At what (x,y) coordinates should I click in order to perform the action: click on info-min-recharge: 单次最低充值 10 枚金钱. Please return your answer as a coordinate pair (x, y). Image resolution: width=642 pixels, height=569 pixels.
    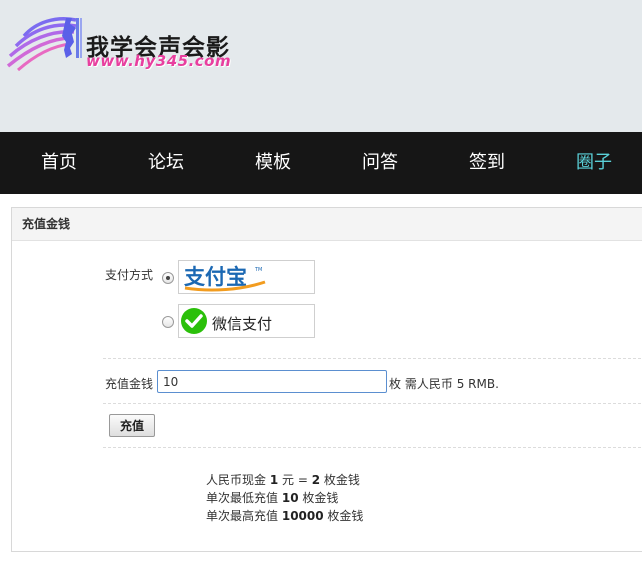
    Looking at the image, I should click on (272, 497).